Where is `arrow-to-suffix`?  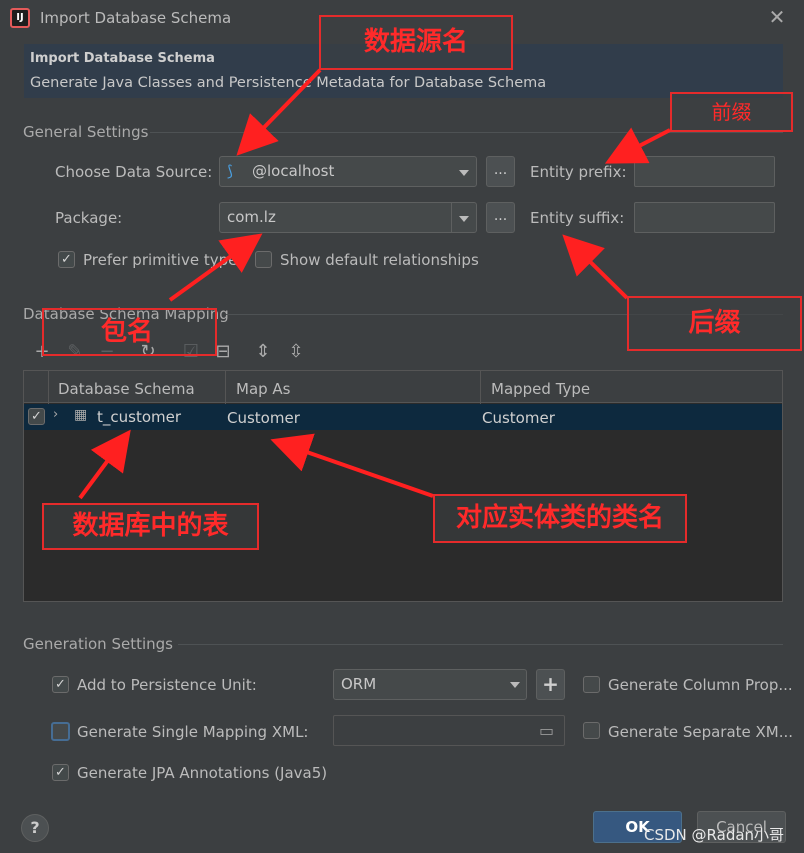 arrow-to-suffix is located at coordinates (595, 267).